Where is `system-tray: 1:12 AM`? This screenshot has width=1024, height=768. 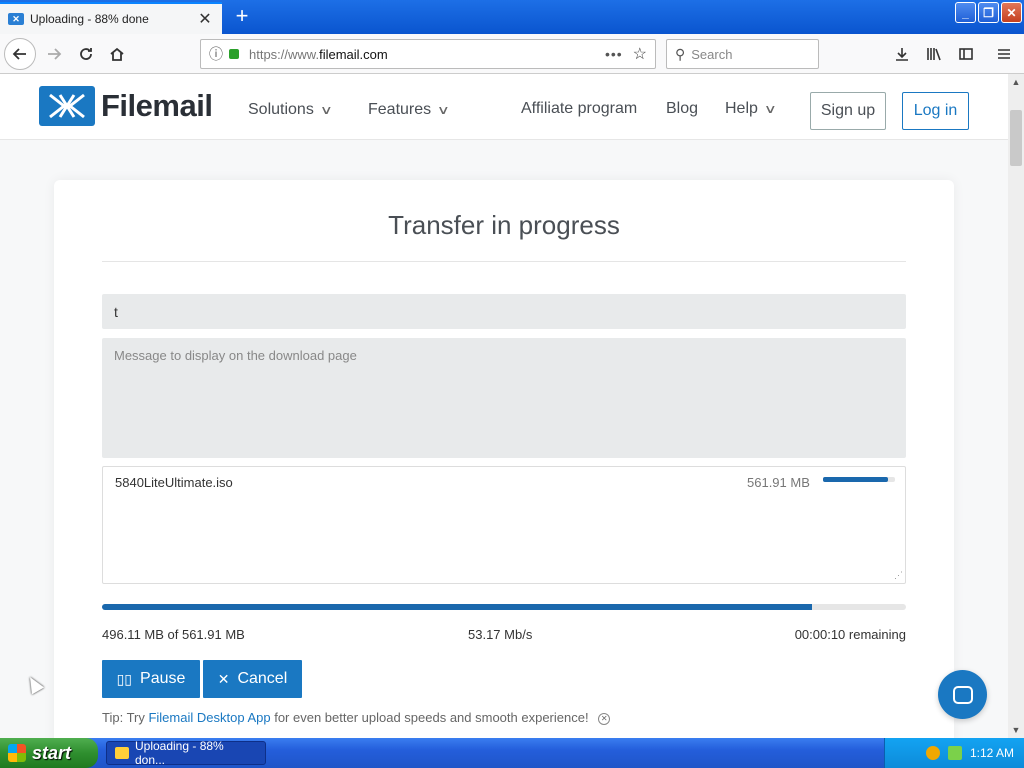 system-tray: 1:12 AM is located at coordinates (954, 753).